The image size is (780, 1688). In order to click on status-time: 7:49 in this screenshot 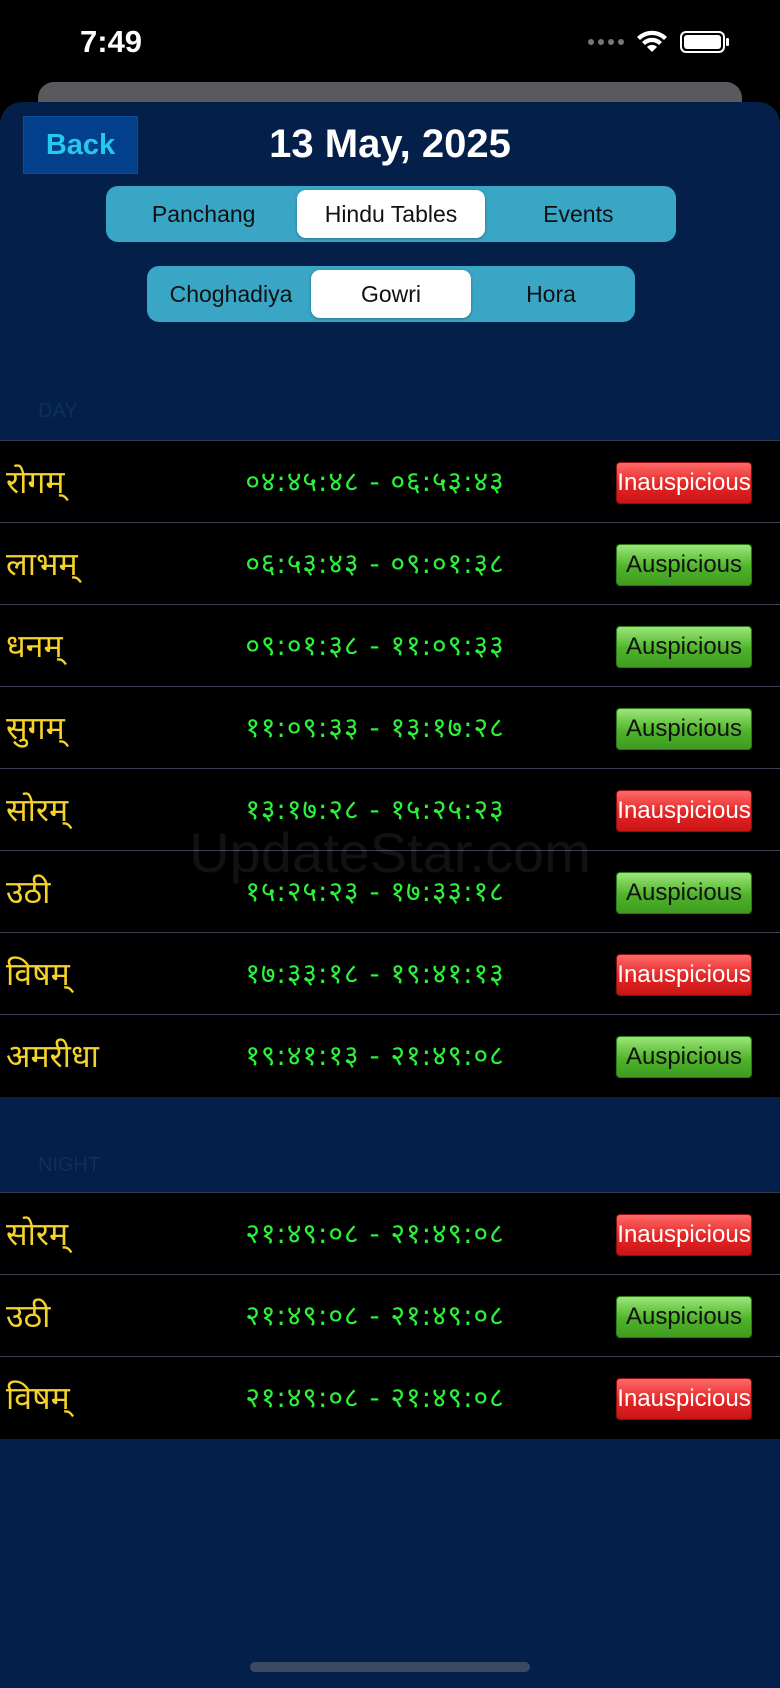, I will do `click(111, 41)`.